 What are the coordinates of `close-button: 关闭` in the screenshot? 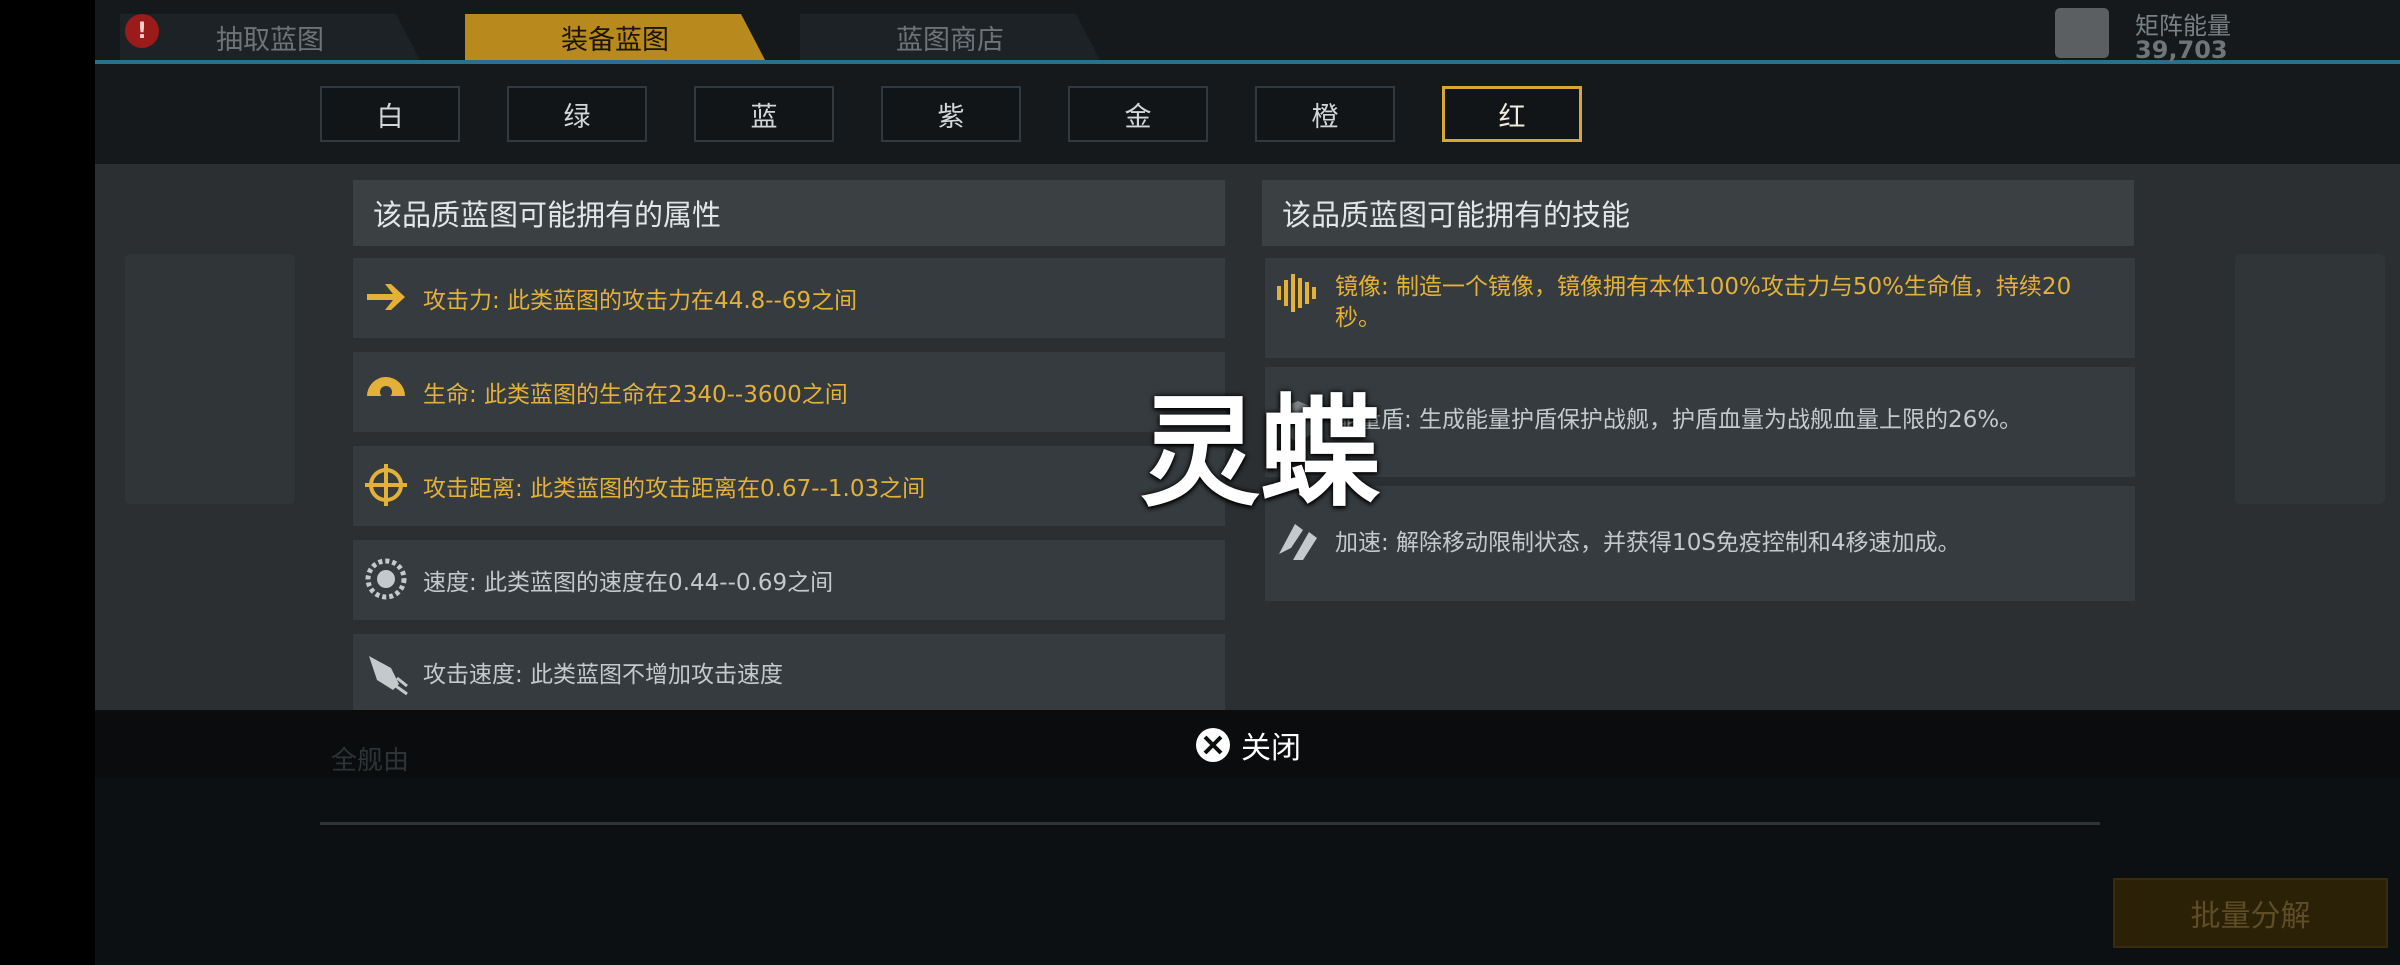 It's located at (1248, 745).